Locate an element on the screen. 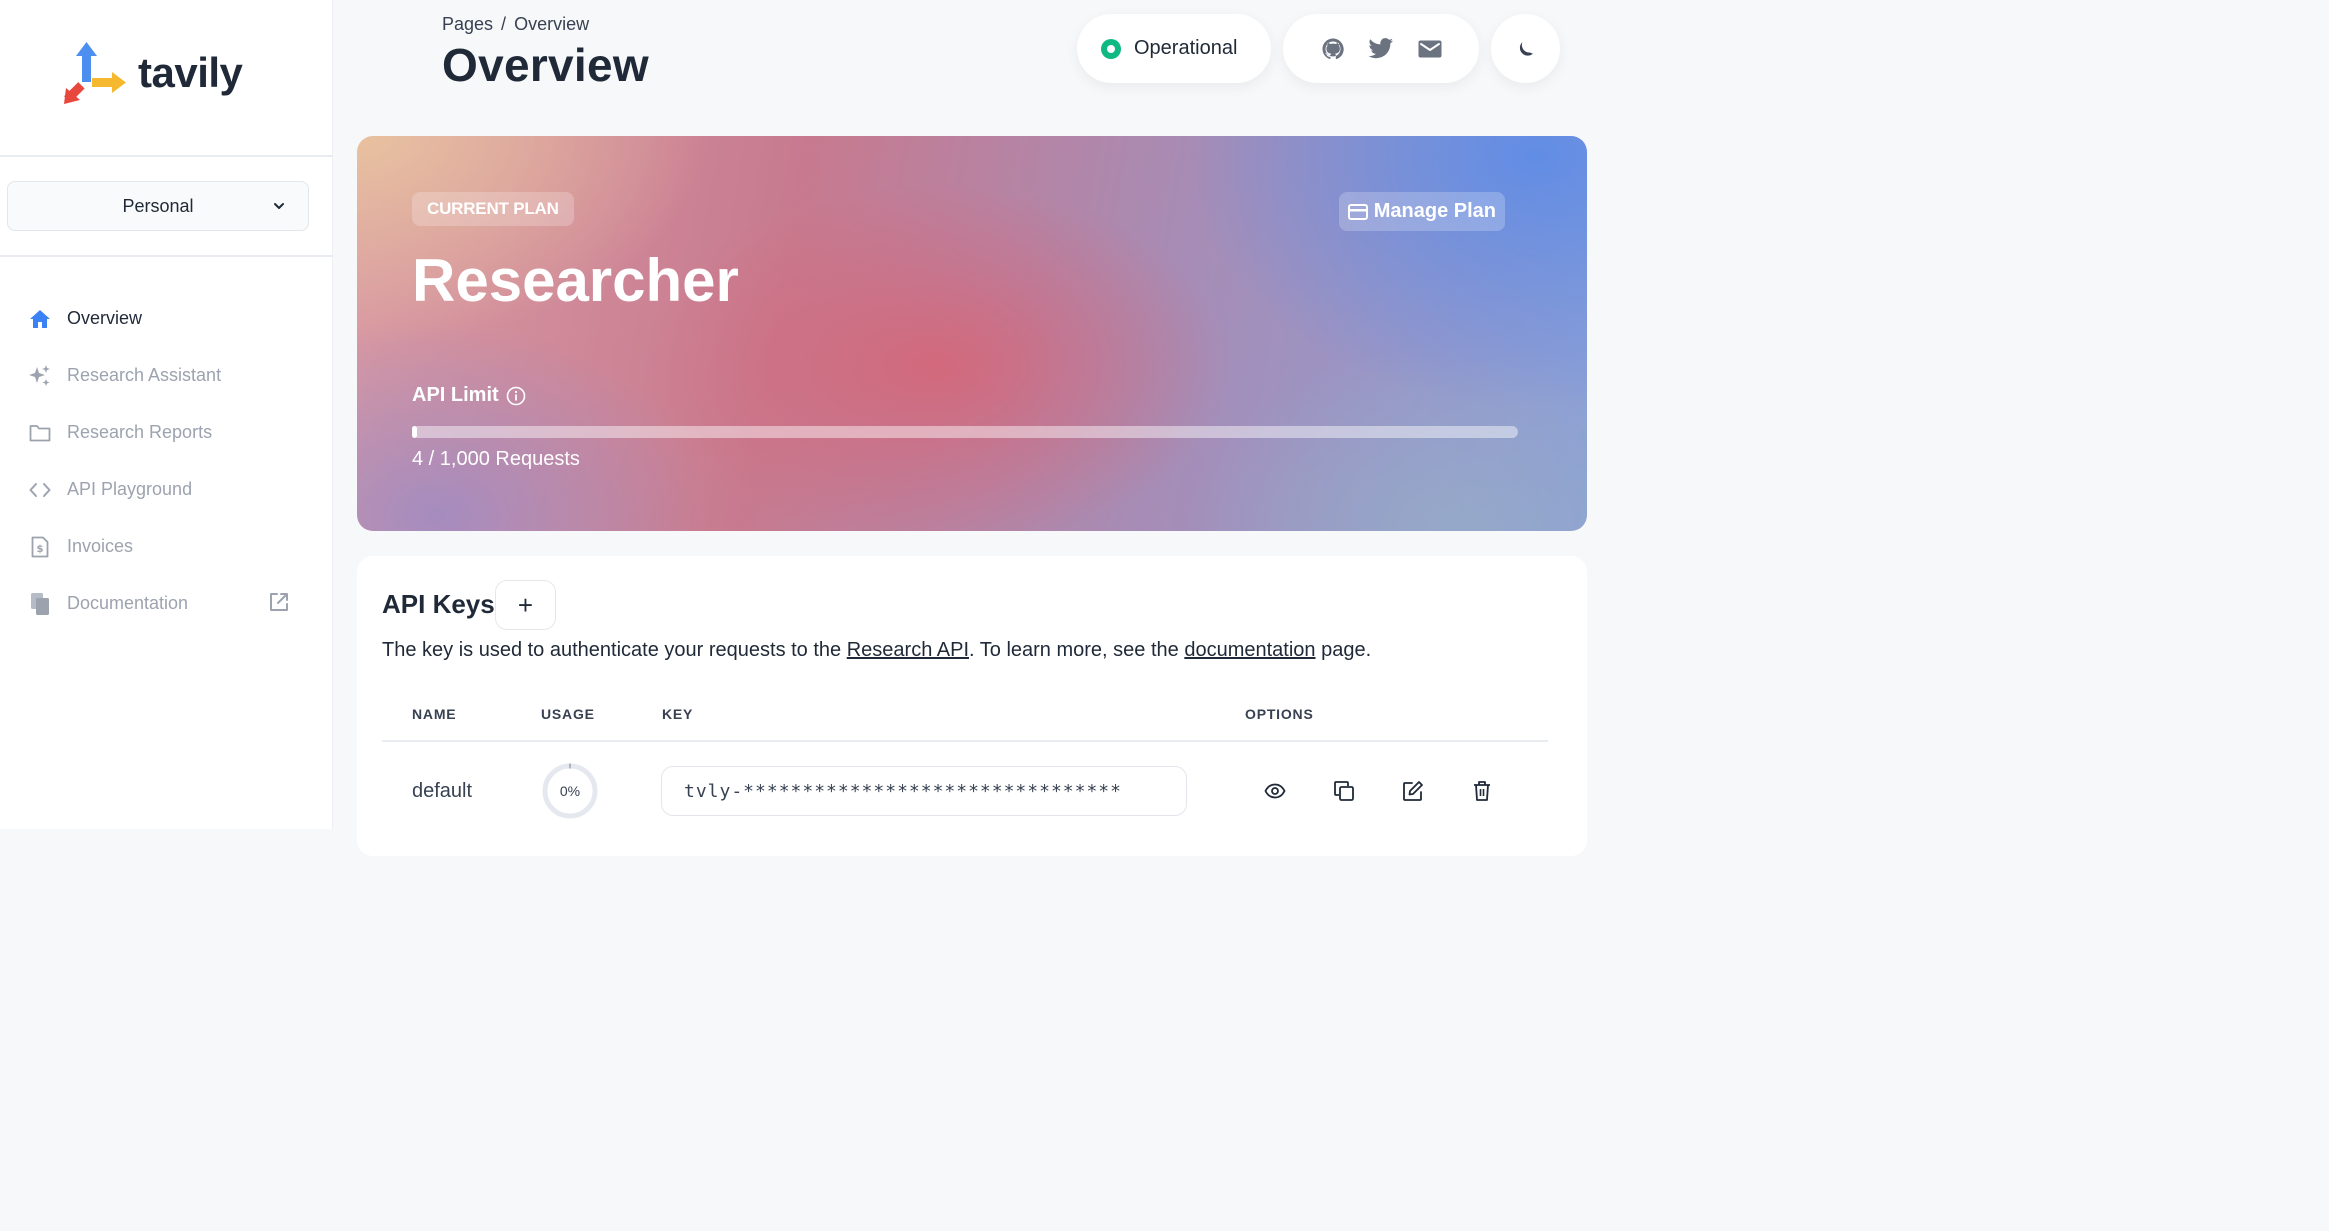  breadcrumb: Pages / Overview is located at coordinates (515, 24).